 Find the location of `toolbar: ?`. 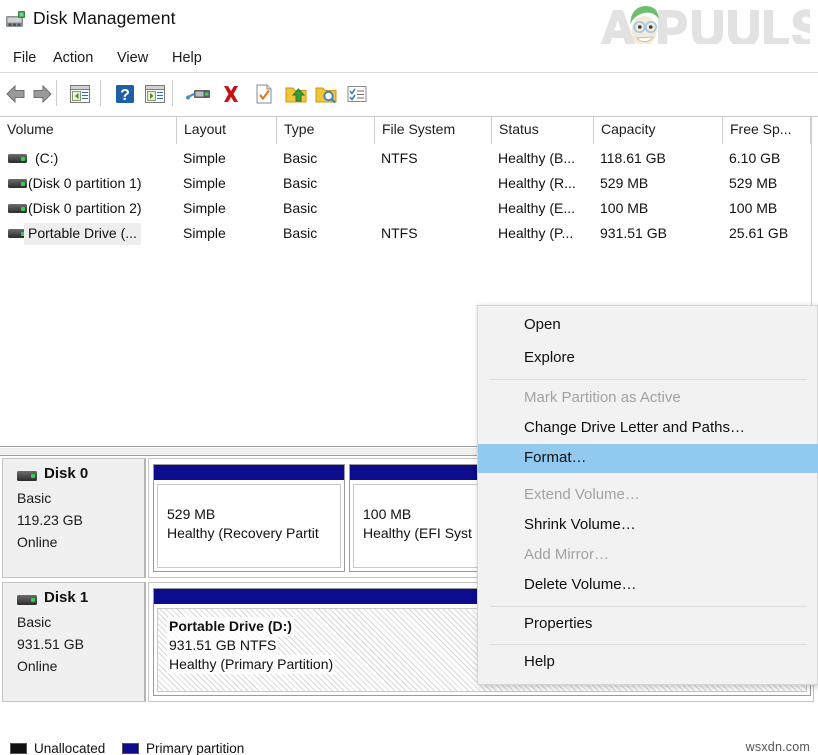

toolbar: ? is located at coordinates (409, 95).